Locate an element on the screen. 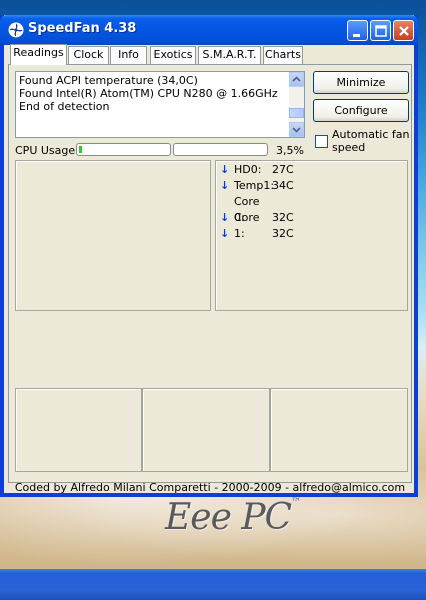 This screenshot has height=600, width=426. tab-clock: Clock is located at coordinates (88, 55).